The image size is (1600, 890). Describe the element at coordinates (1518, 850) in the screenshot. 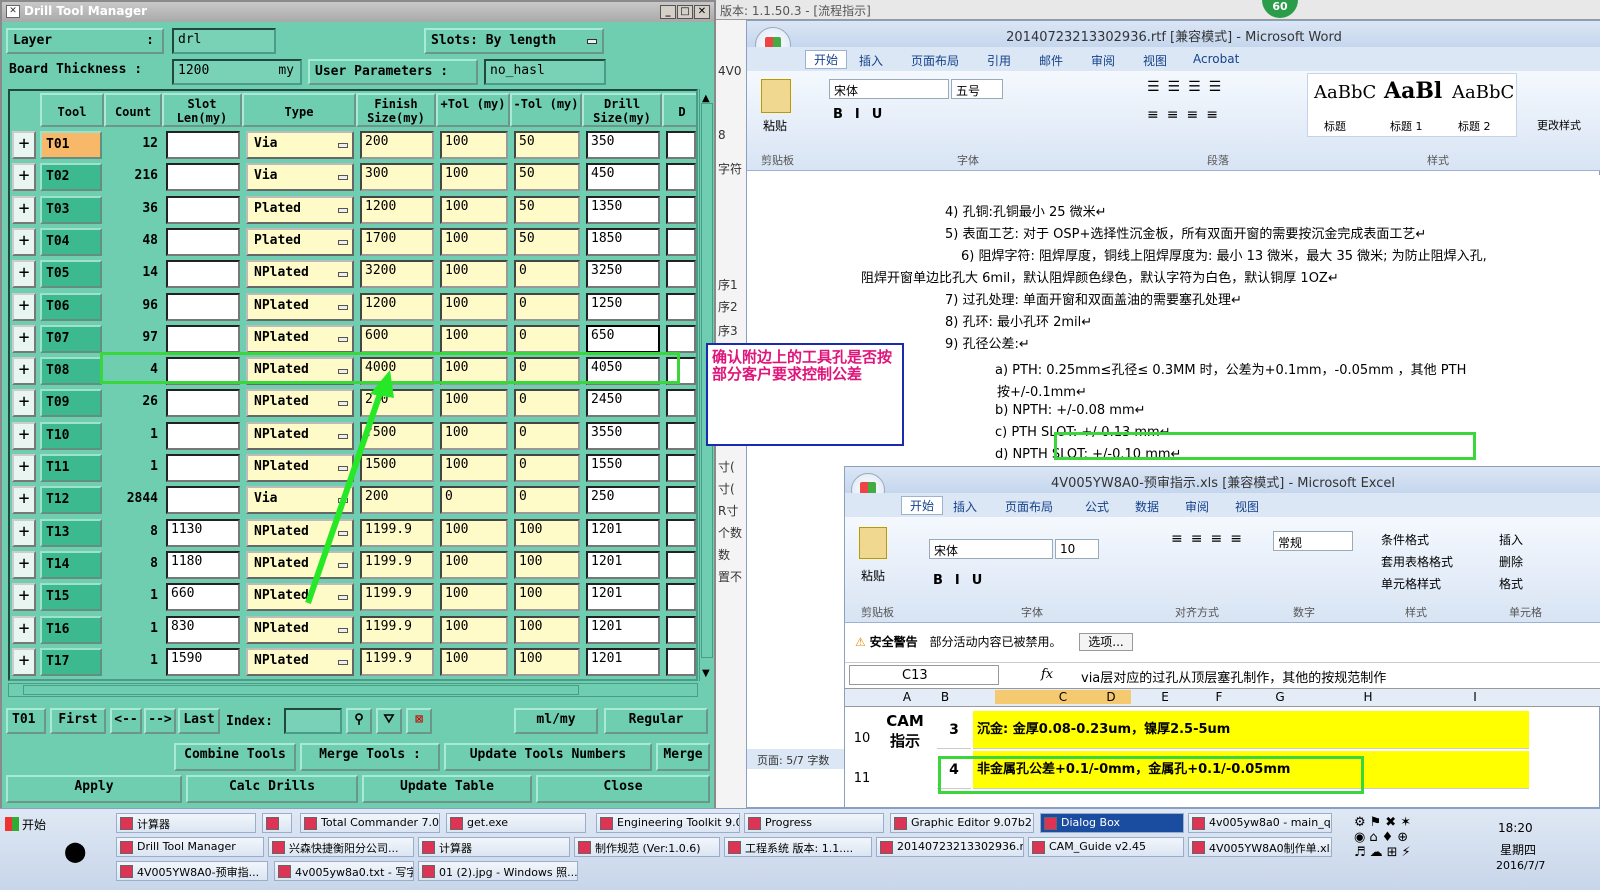

I see `clock-weekday: 星期四` at that location.